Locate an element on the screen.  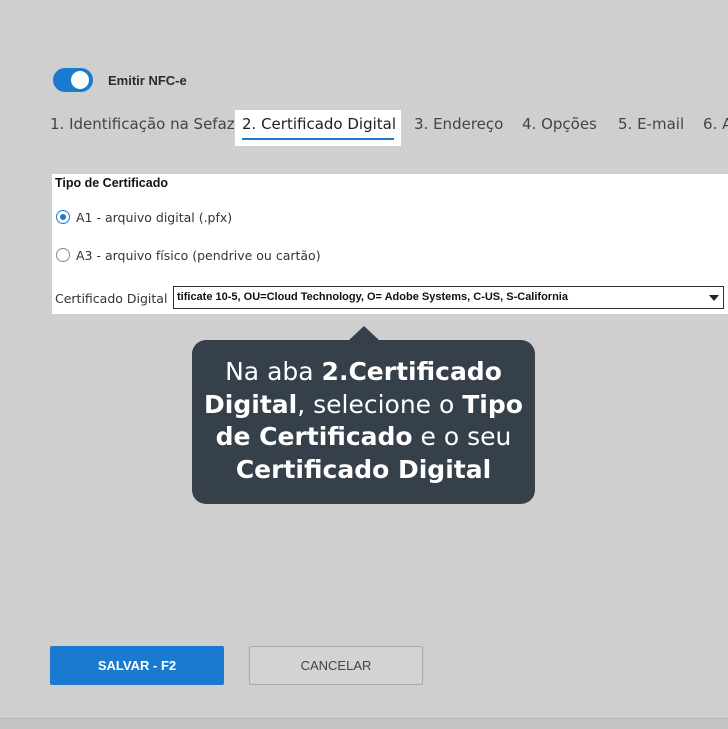
tab-identificacao-sefaz: 1. Identificação na Sefaz is located at coordinates (142, 124).